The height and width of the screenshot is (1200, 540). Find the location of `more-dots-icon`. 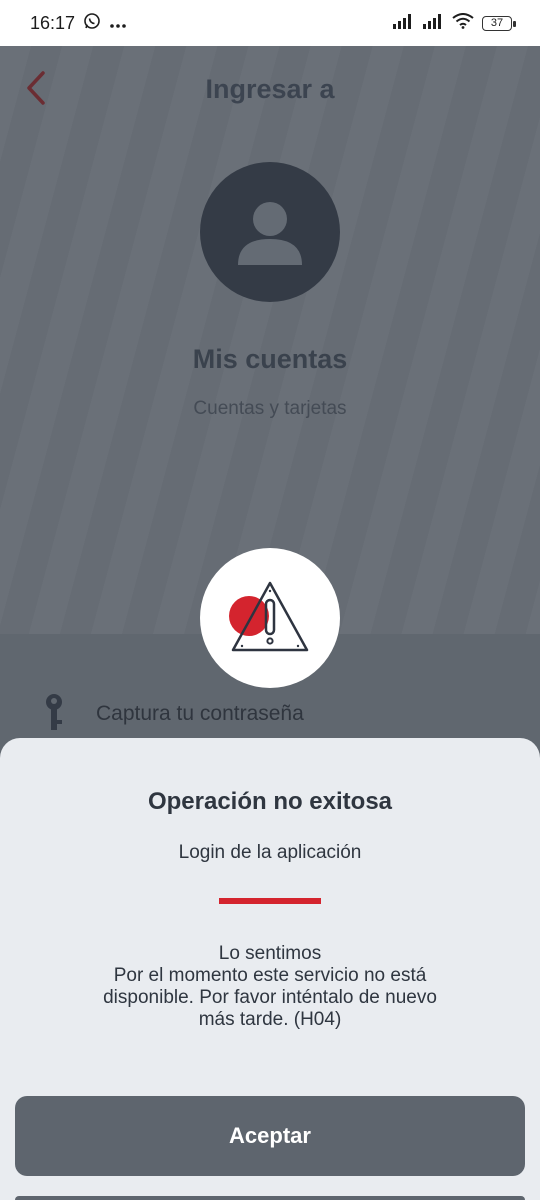

more-dots-icon is located at coordinates (118, 23).